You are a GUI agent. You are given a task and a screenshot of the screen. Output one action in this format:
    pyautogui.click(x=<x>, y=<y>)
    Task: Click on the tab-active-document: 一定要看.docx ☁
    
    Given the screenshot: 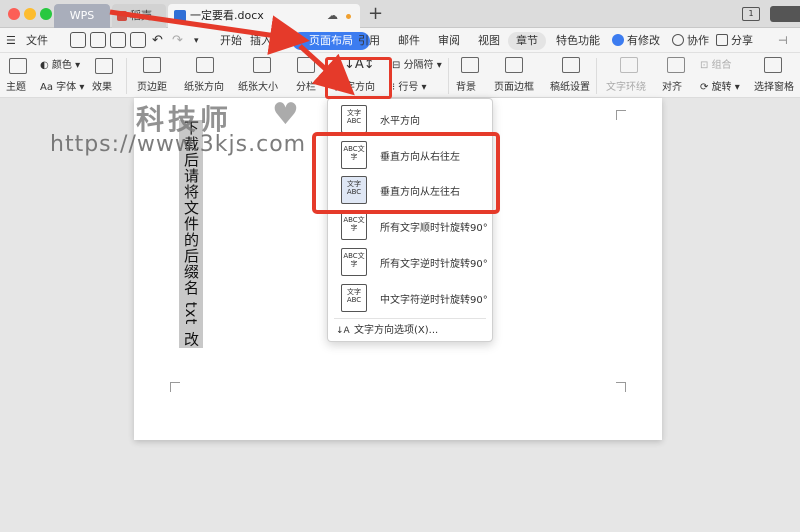 What is the action you would take?
    pyautogui.click(x=264, y=16)
    